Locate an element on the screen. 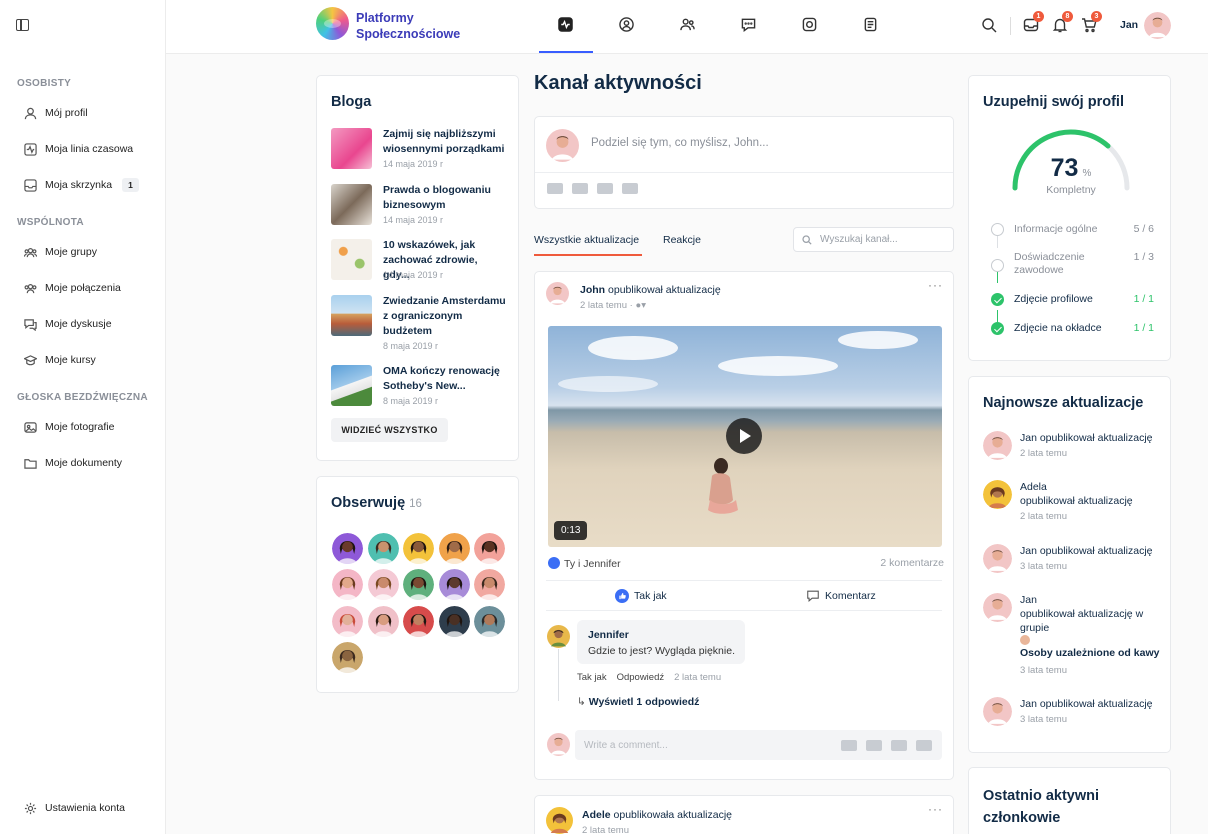 Image resolution: width=1208 pixels, height=834 pixels. reaction-names: Ty i Jennifer is located at coordinates (592, 564).